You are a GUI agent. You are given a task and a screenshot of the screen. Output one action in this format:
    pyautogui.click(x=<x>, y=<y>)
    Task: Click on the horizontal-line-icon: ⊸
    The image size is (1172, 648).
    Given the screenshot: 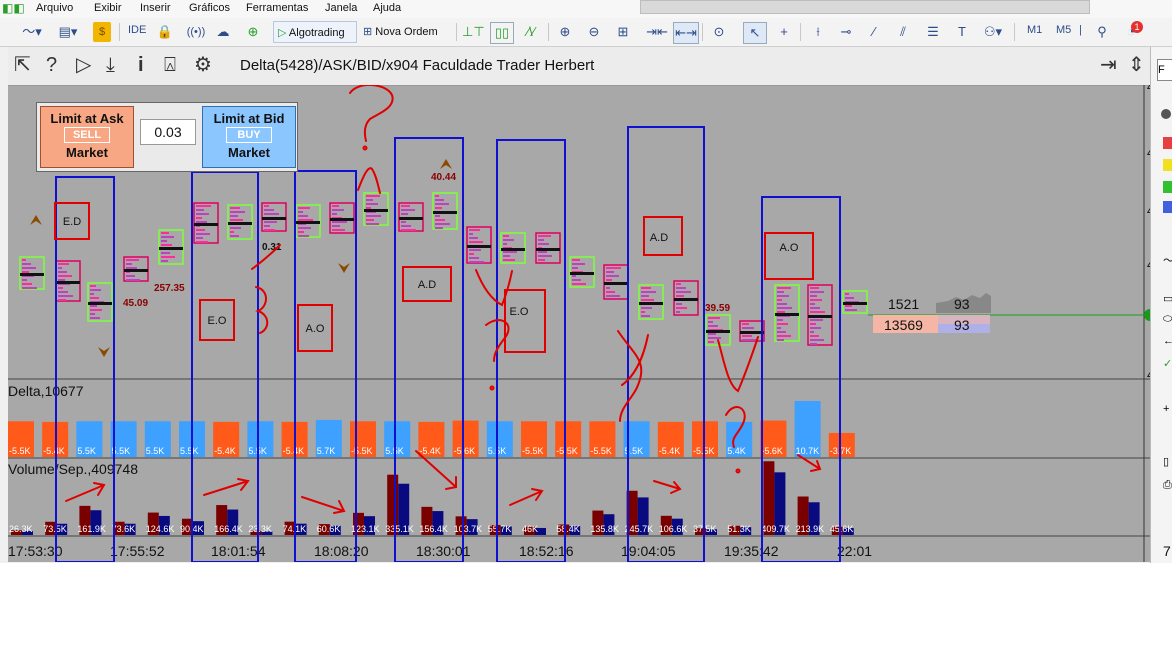 What is the action you would take?
    pyautogui.click(x=846, y=32)
    